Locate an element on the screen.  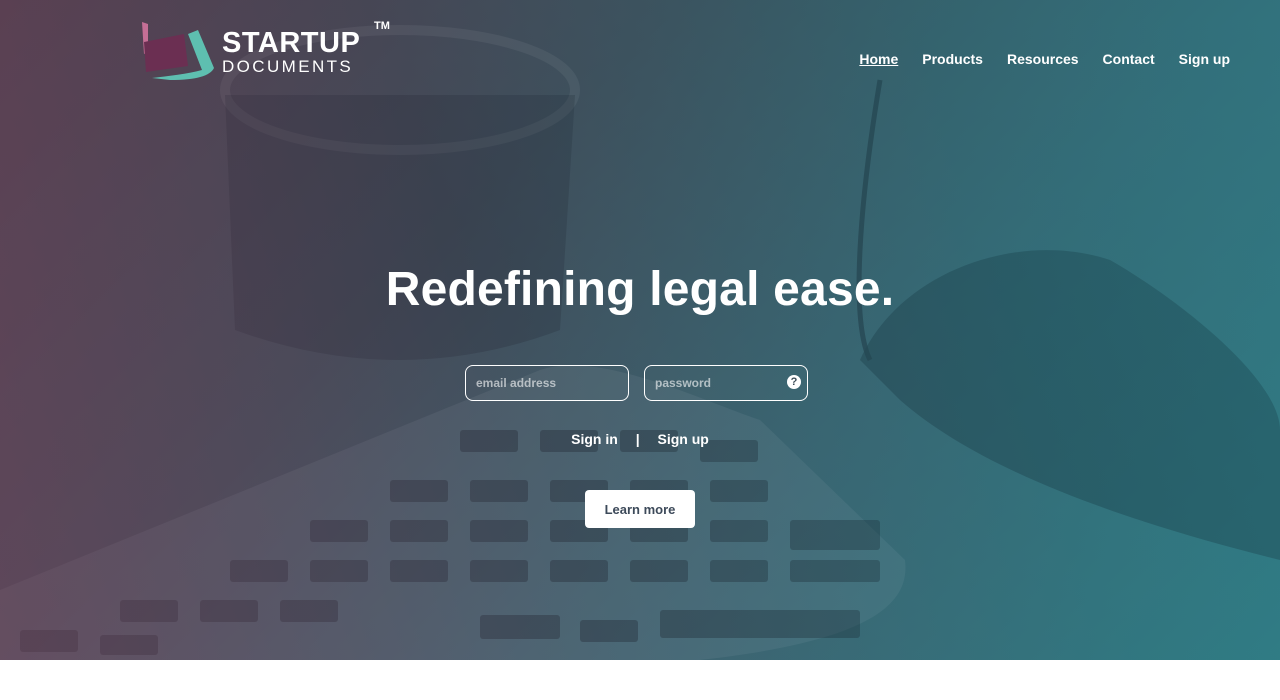
learn-more-button: Learn more is located at coordinates (640, 509).